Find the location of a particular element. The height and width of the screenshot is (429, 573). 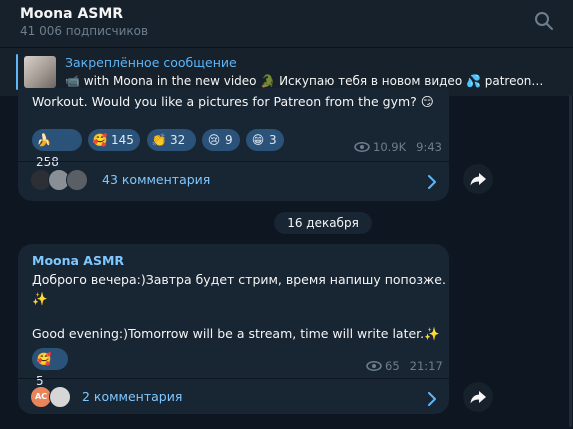

reaction-love: 🥰 145 is located at coordinates (114, 140).